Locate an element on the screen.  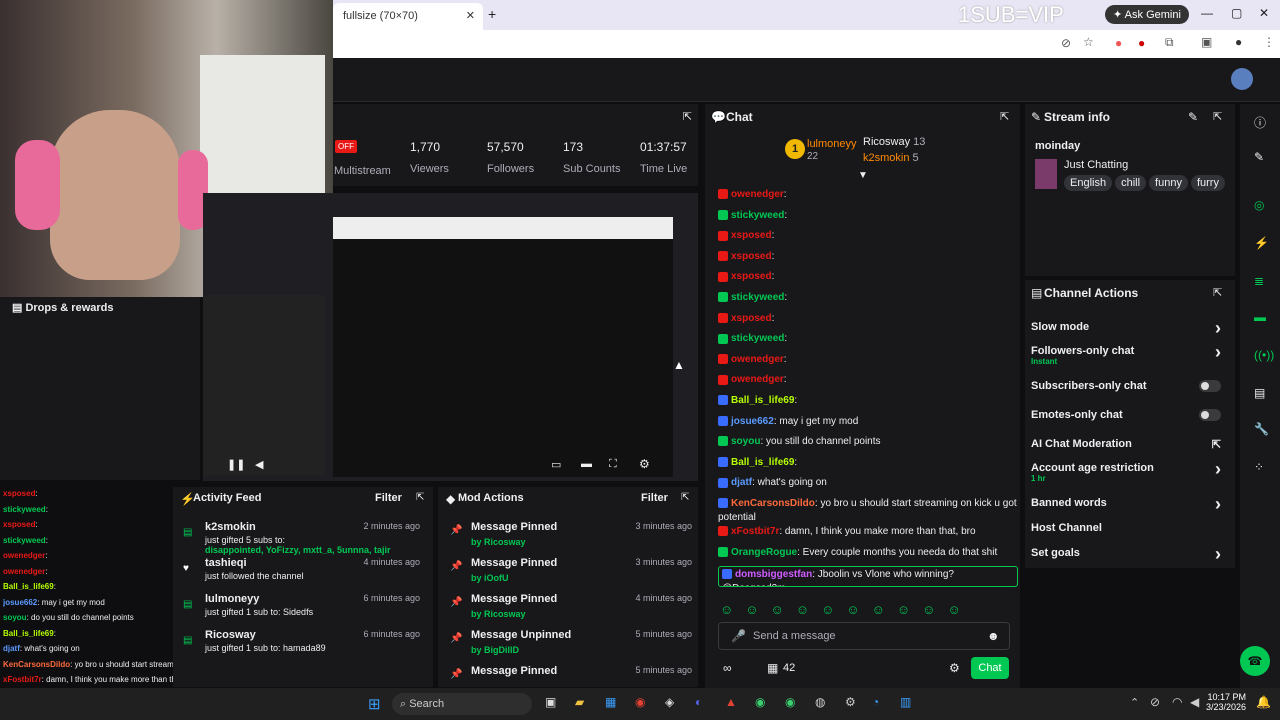
tag: English is located at coordinates (1088, 183).